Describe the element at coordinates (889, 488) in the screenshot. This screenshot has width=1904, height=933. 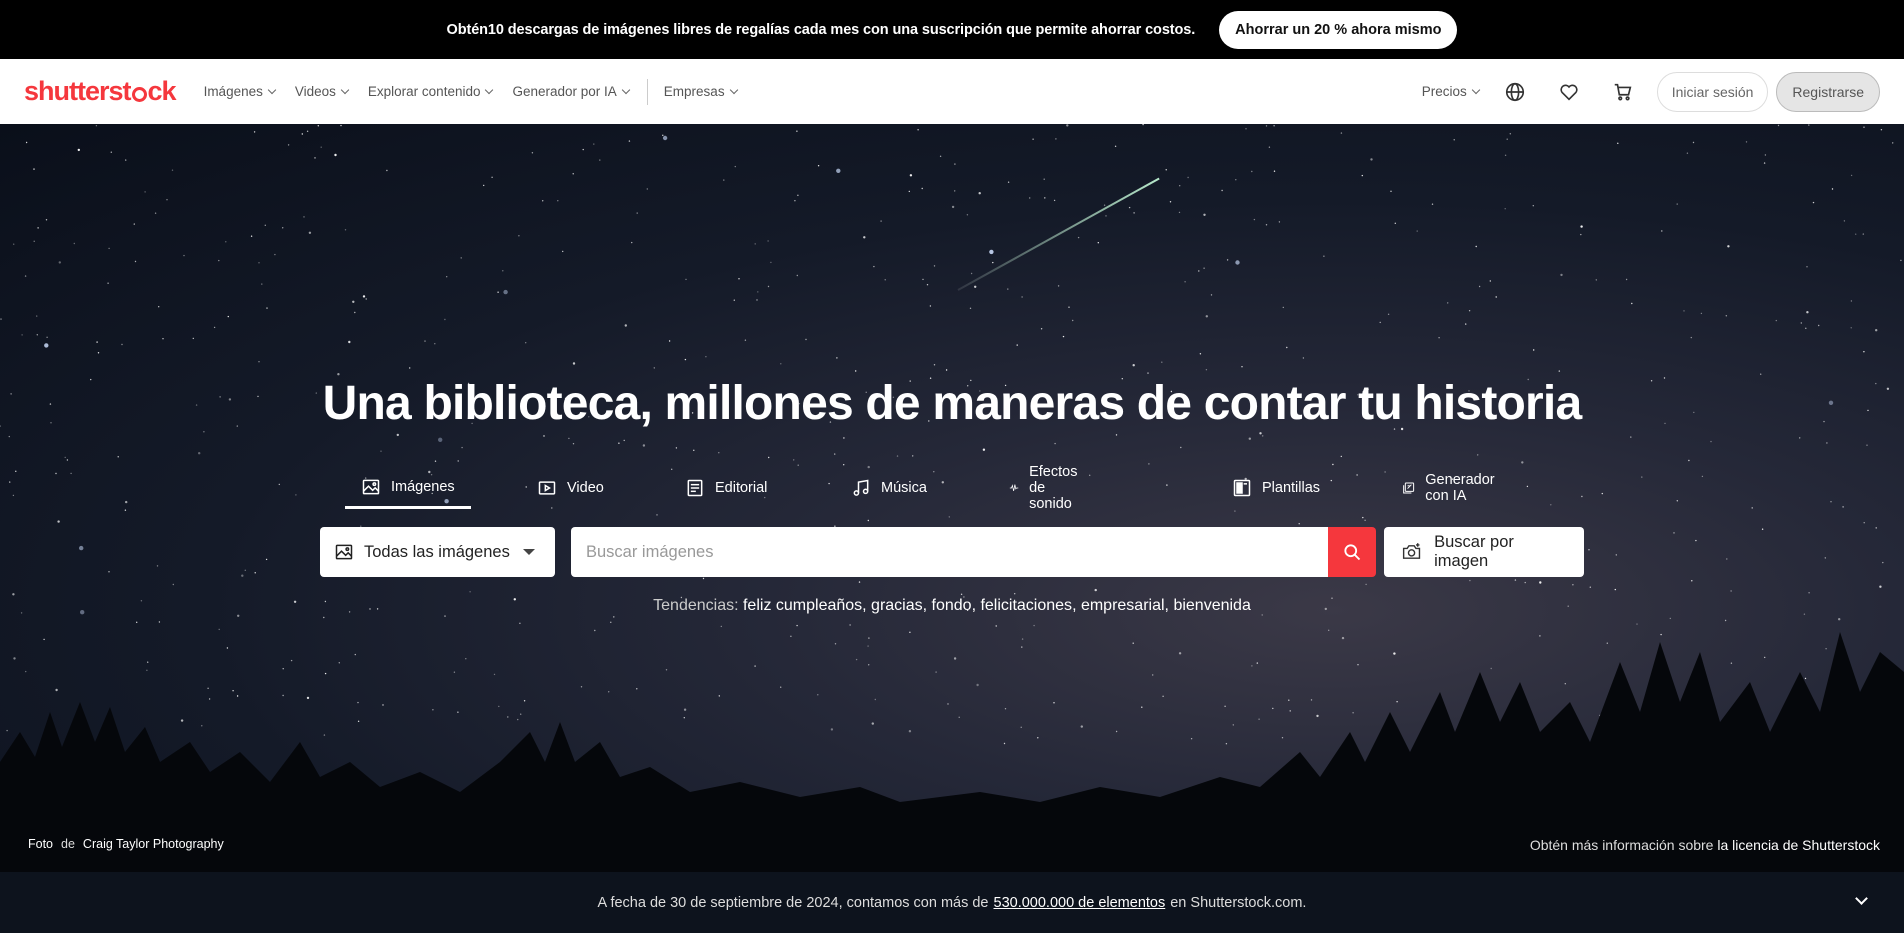
I see `tab-music: Música` at that location.